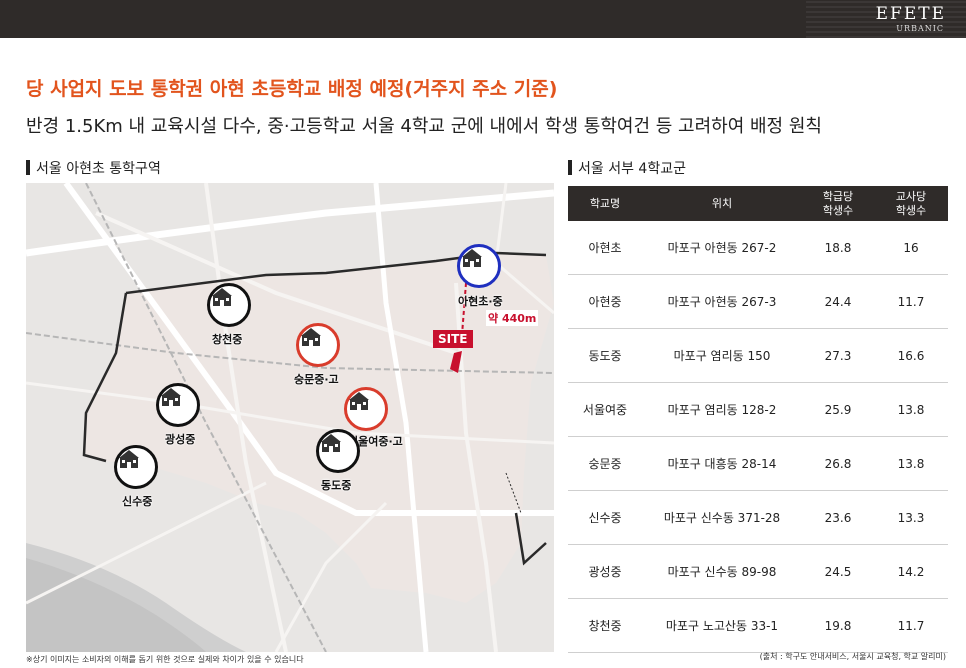  What do you see at coordinates (911, 571) in the screenshot?
I see `cell-per-teacher: 14.2` at bounding box center [911, 571].